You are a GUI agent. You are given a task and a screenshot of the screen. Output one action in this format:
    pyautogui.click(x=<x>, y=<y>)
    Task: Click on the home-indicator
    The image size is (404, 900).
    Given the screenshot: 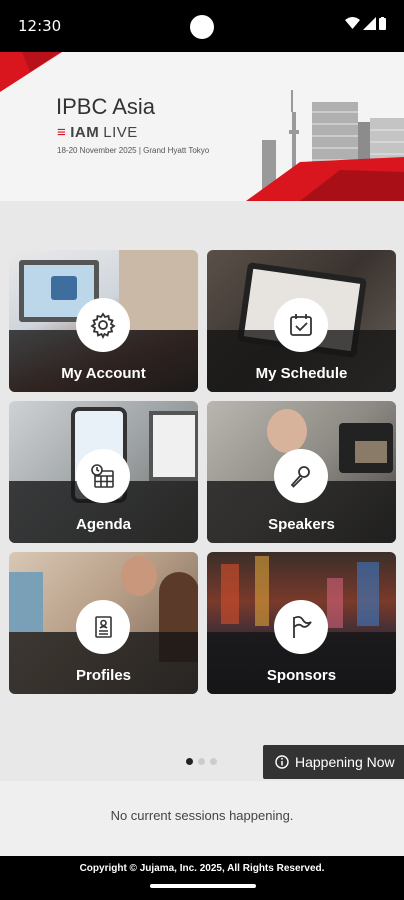 What is the action you would take?
    pyautogui.click(x=203, y=886)
    